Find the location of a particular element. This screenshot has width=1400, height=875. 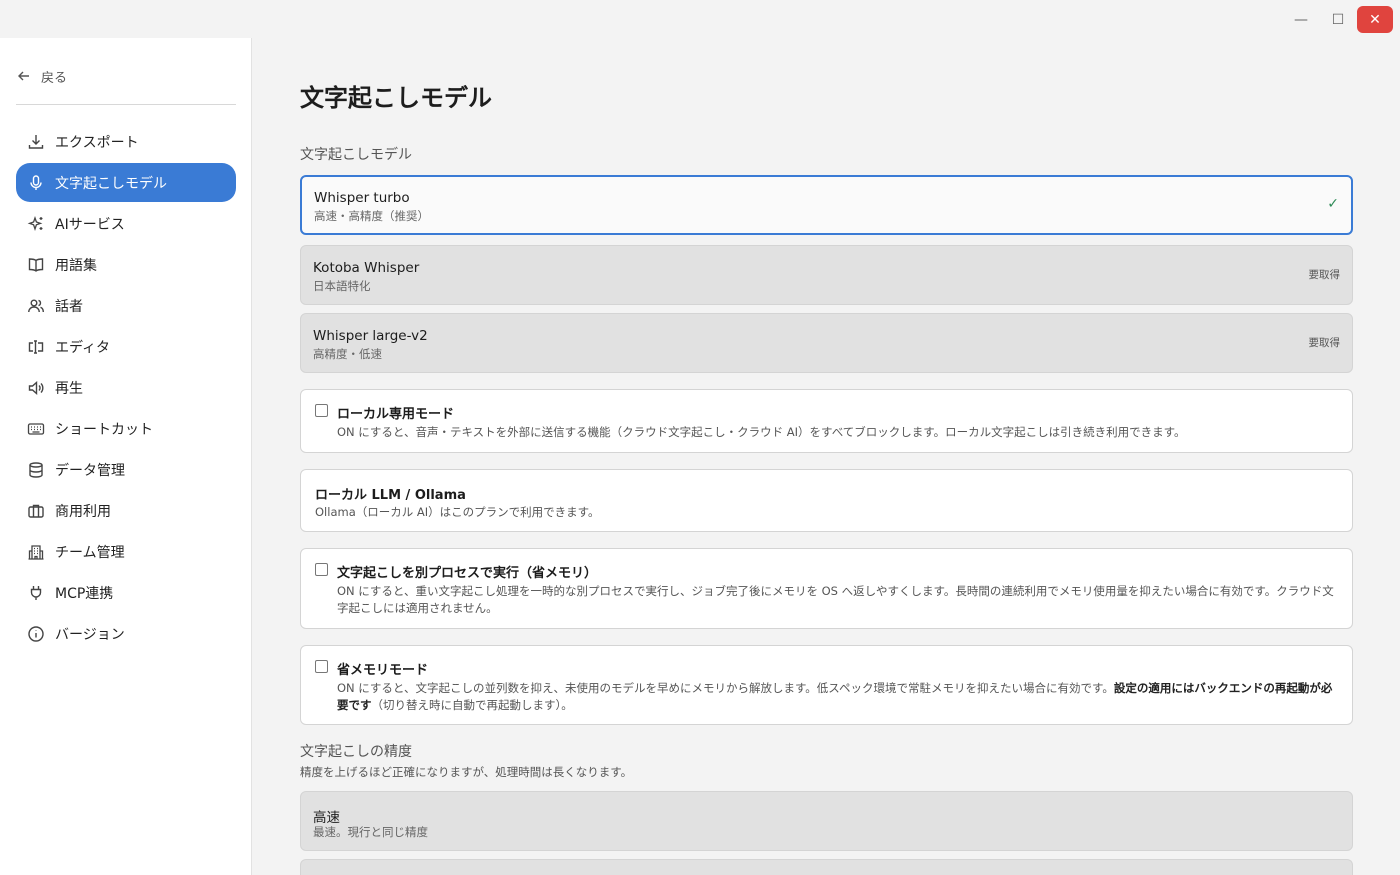

sidebar-item-label: 商用利用 is located at coordinates (83, 511).